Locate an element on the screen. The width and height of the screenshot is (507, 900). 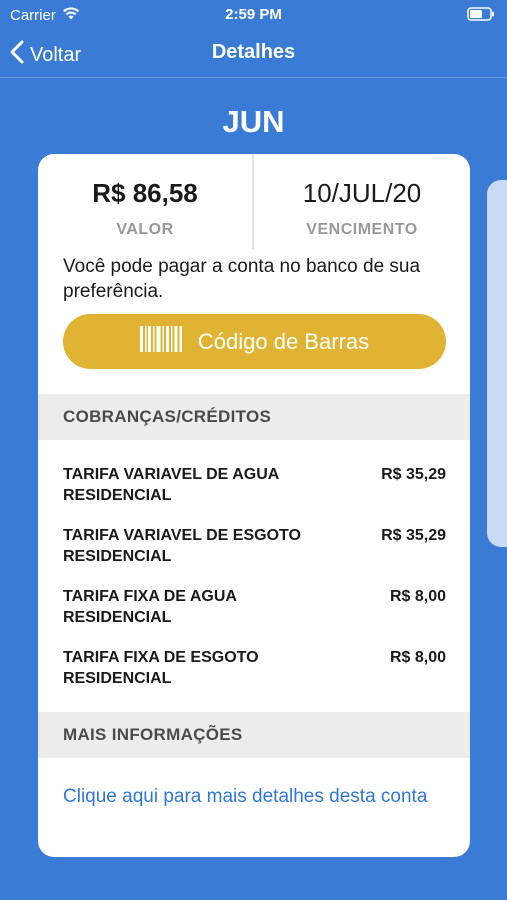
due-date-column: 10/JUL/20 VENCIMENTO is located at coordinates (362, 208).